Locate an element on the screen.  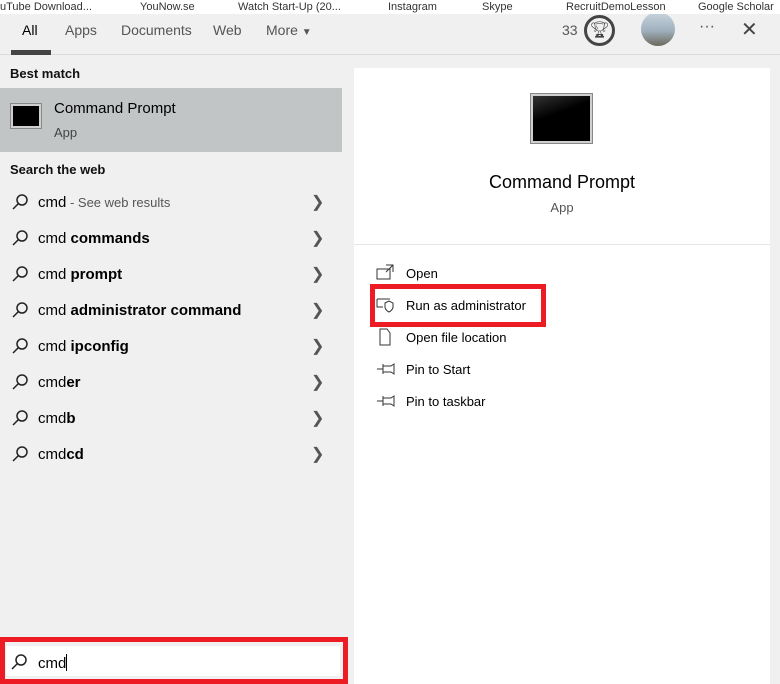
bookmark: RecruitDemoLesson is located at coordinates (616, 7).